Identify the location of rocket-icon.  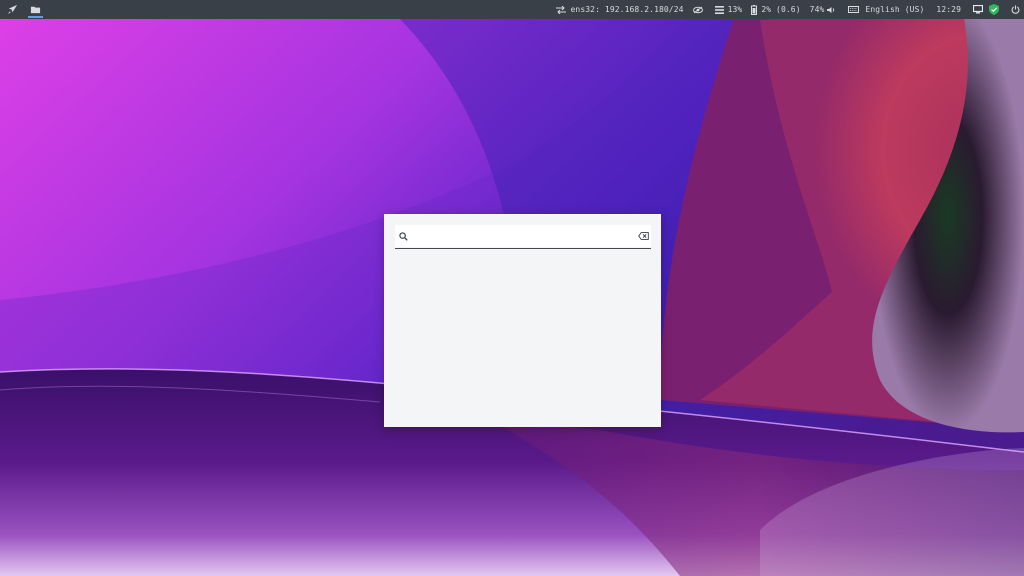
(12, 9).